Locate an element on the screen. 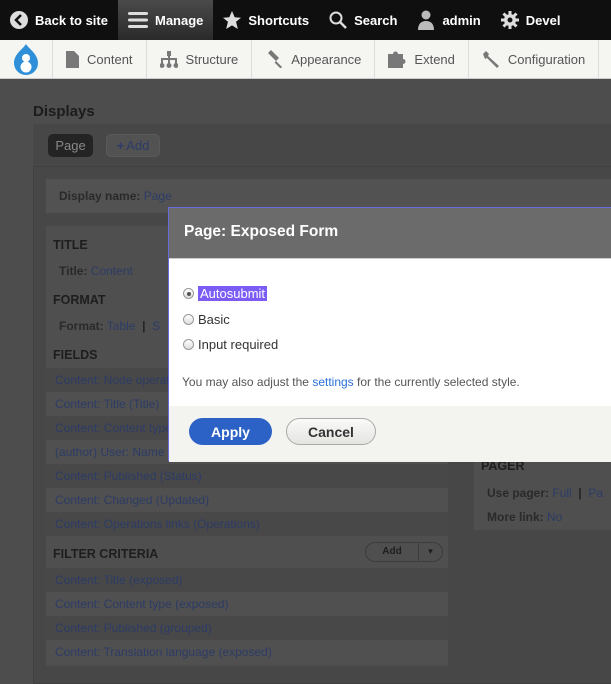 The image size is (611, 684). wrench-icon is located at coordinates (490, 59).